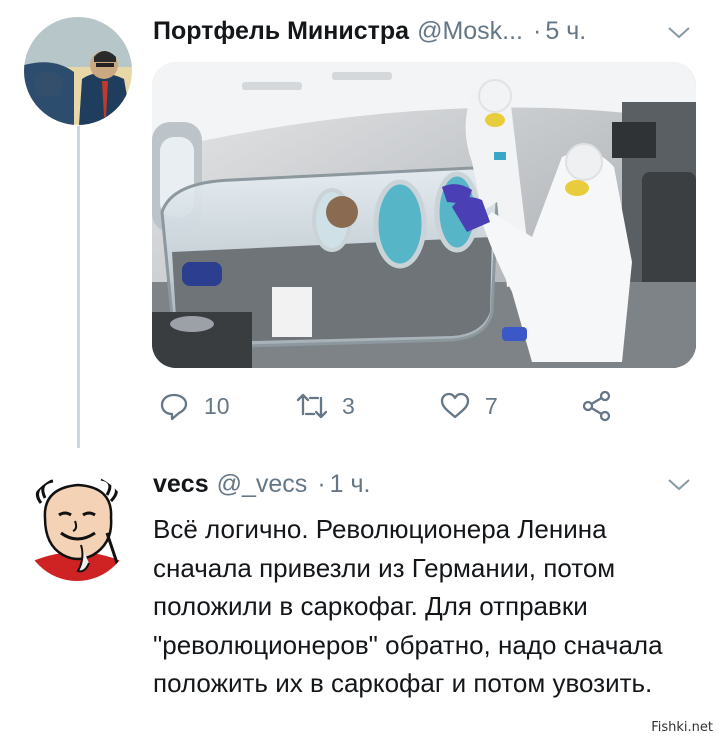 Image resolution: width=720 pixels, height=740 pixels. Describe the element at coordinates (596, 406) in the screenshot. I see `share-icon` at that location.